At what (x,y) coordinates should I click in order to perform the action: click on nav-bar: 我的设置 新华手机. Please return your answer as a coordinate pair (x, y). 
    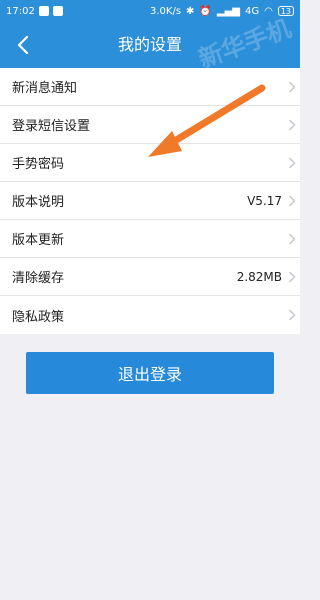
    Looking at the image, I should click on (150, 43).